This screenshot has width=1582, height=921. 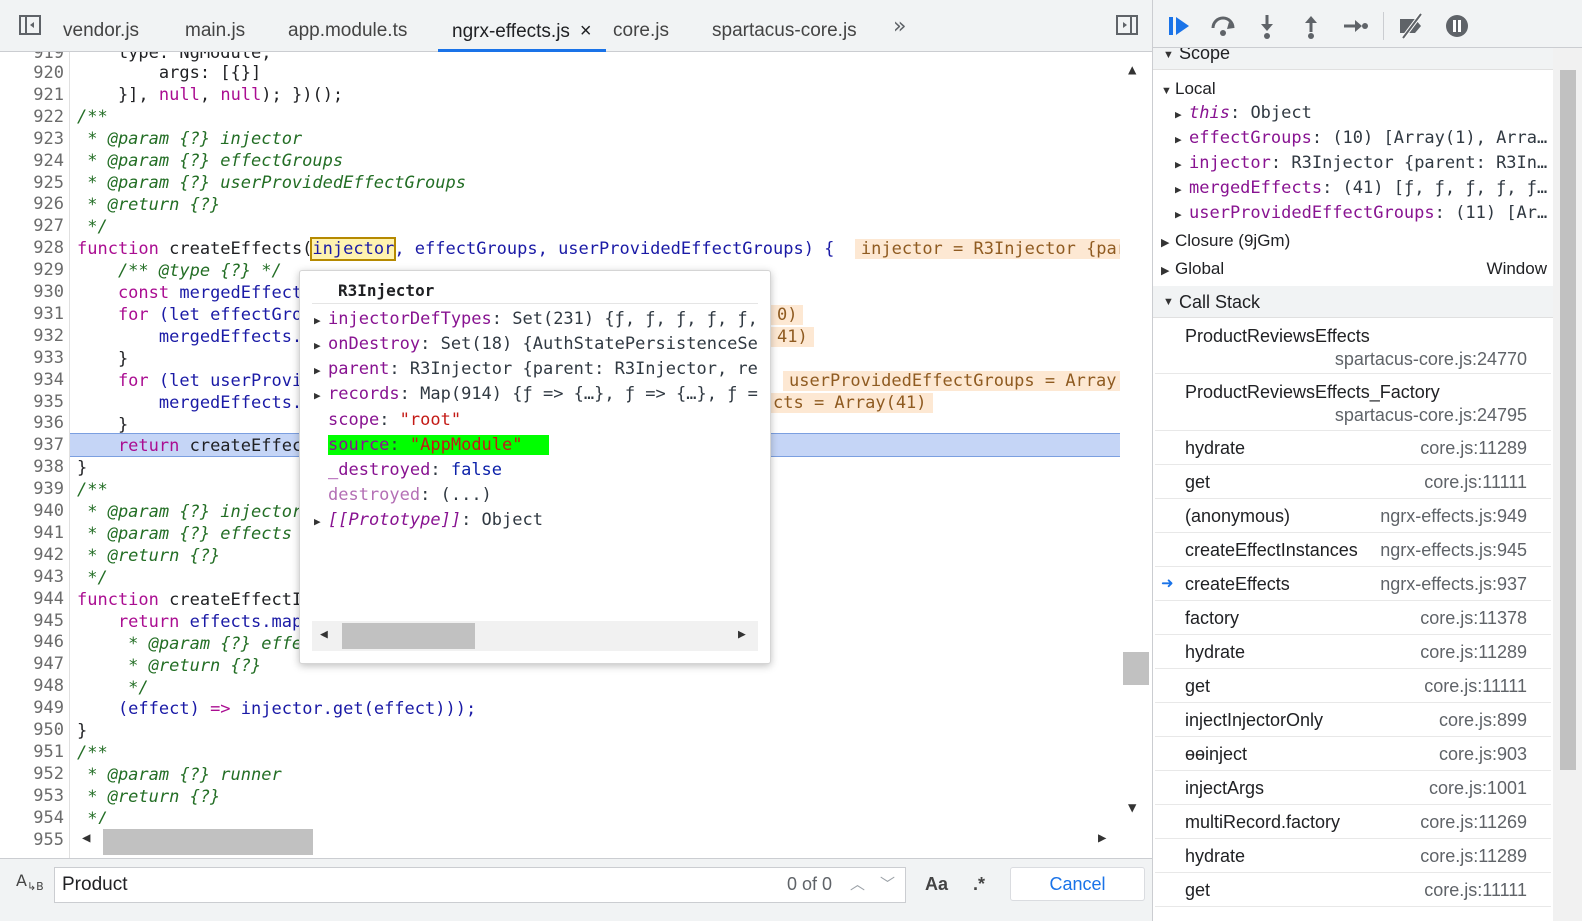 I want to click on line-number: 936, so click(x=32, y=423).